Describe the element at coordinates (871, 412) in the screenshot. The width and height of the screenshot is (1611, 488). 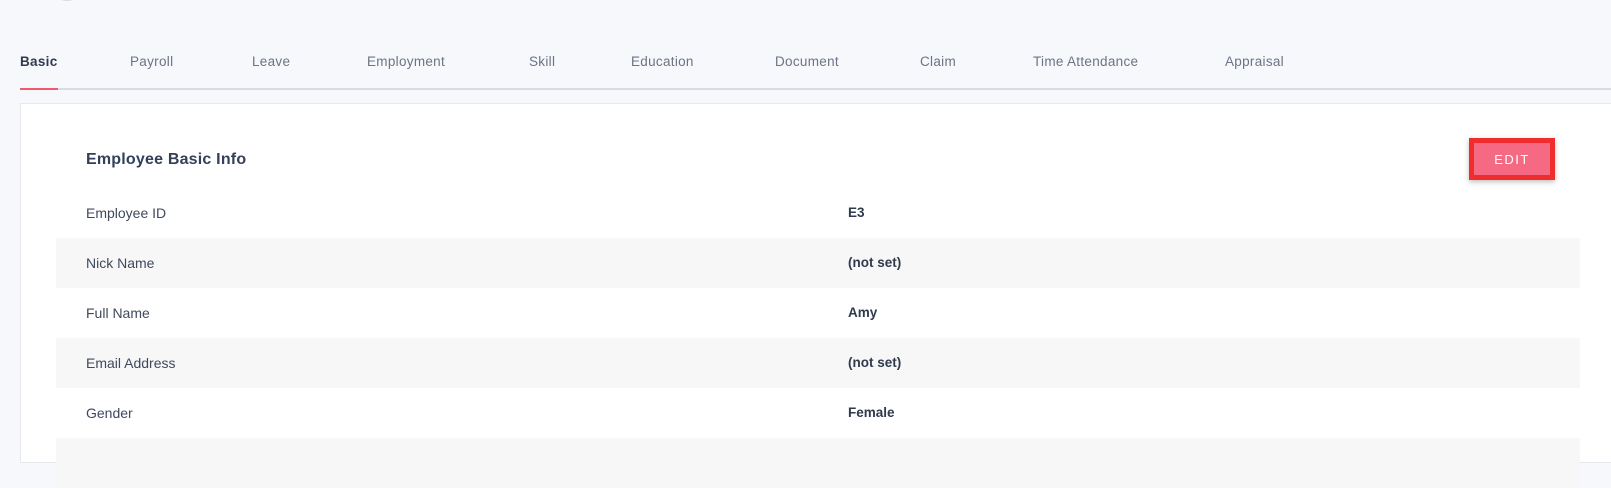
I see `field-value: Female` at that location.